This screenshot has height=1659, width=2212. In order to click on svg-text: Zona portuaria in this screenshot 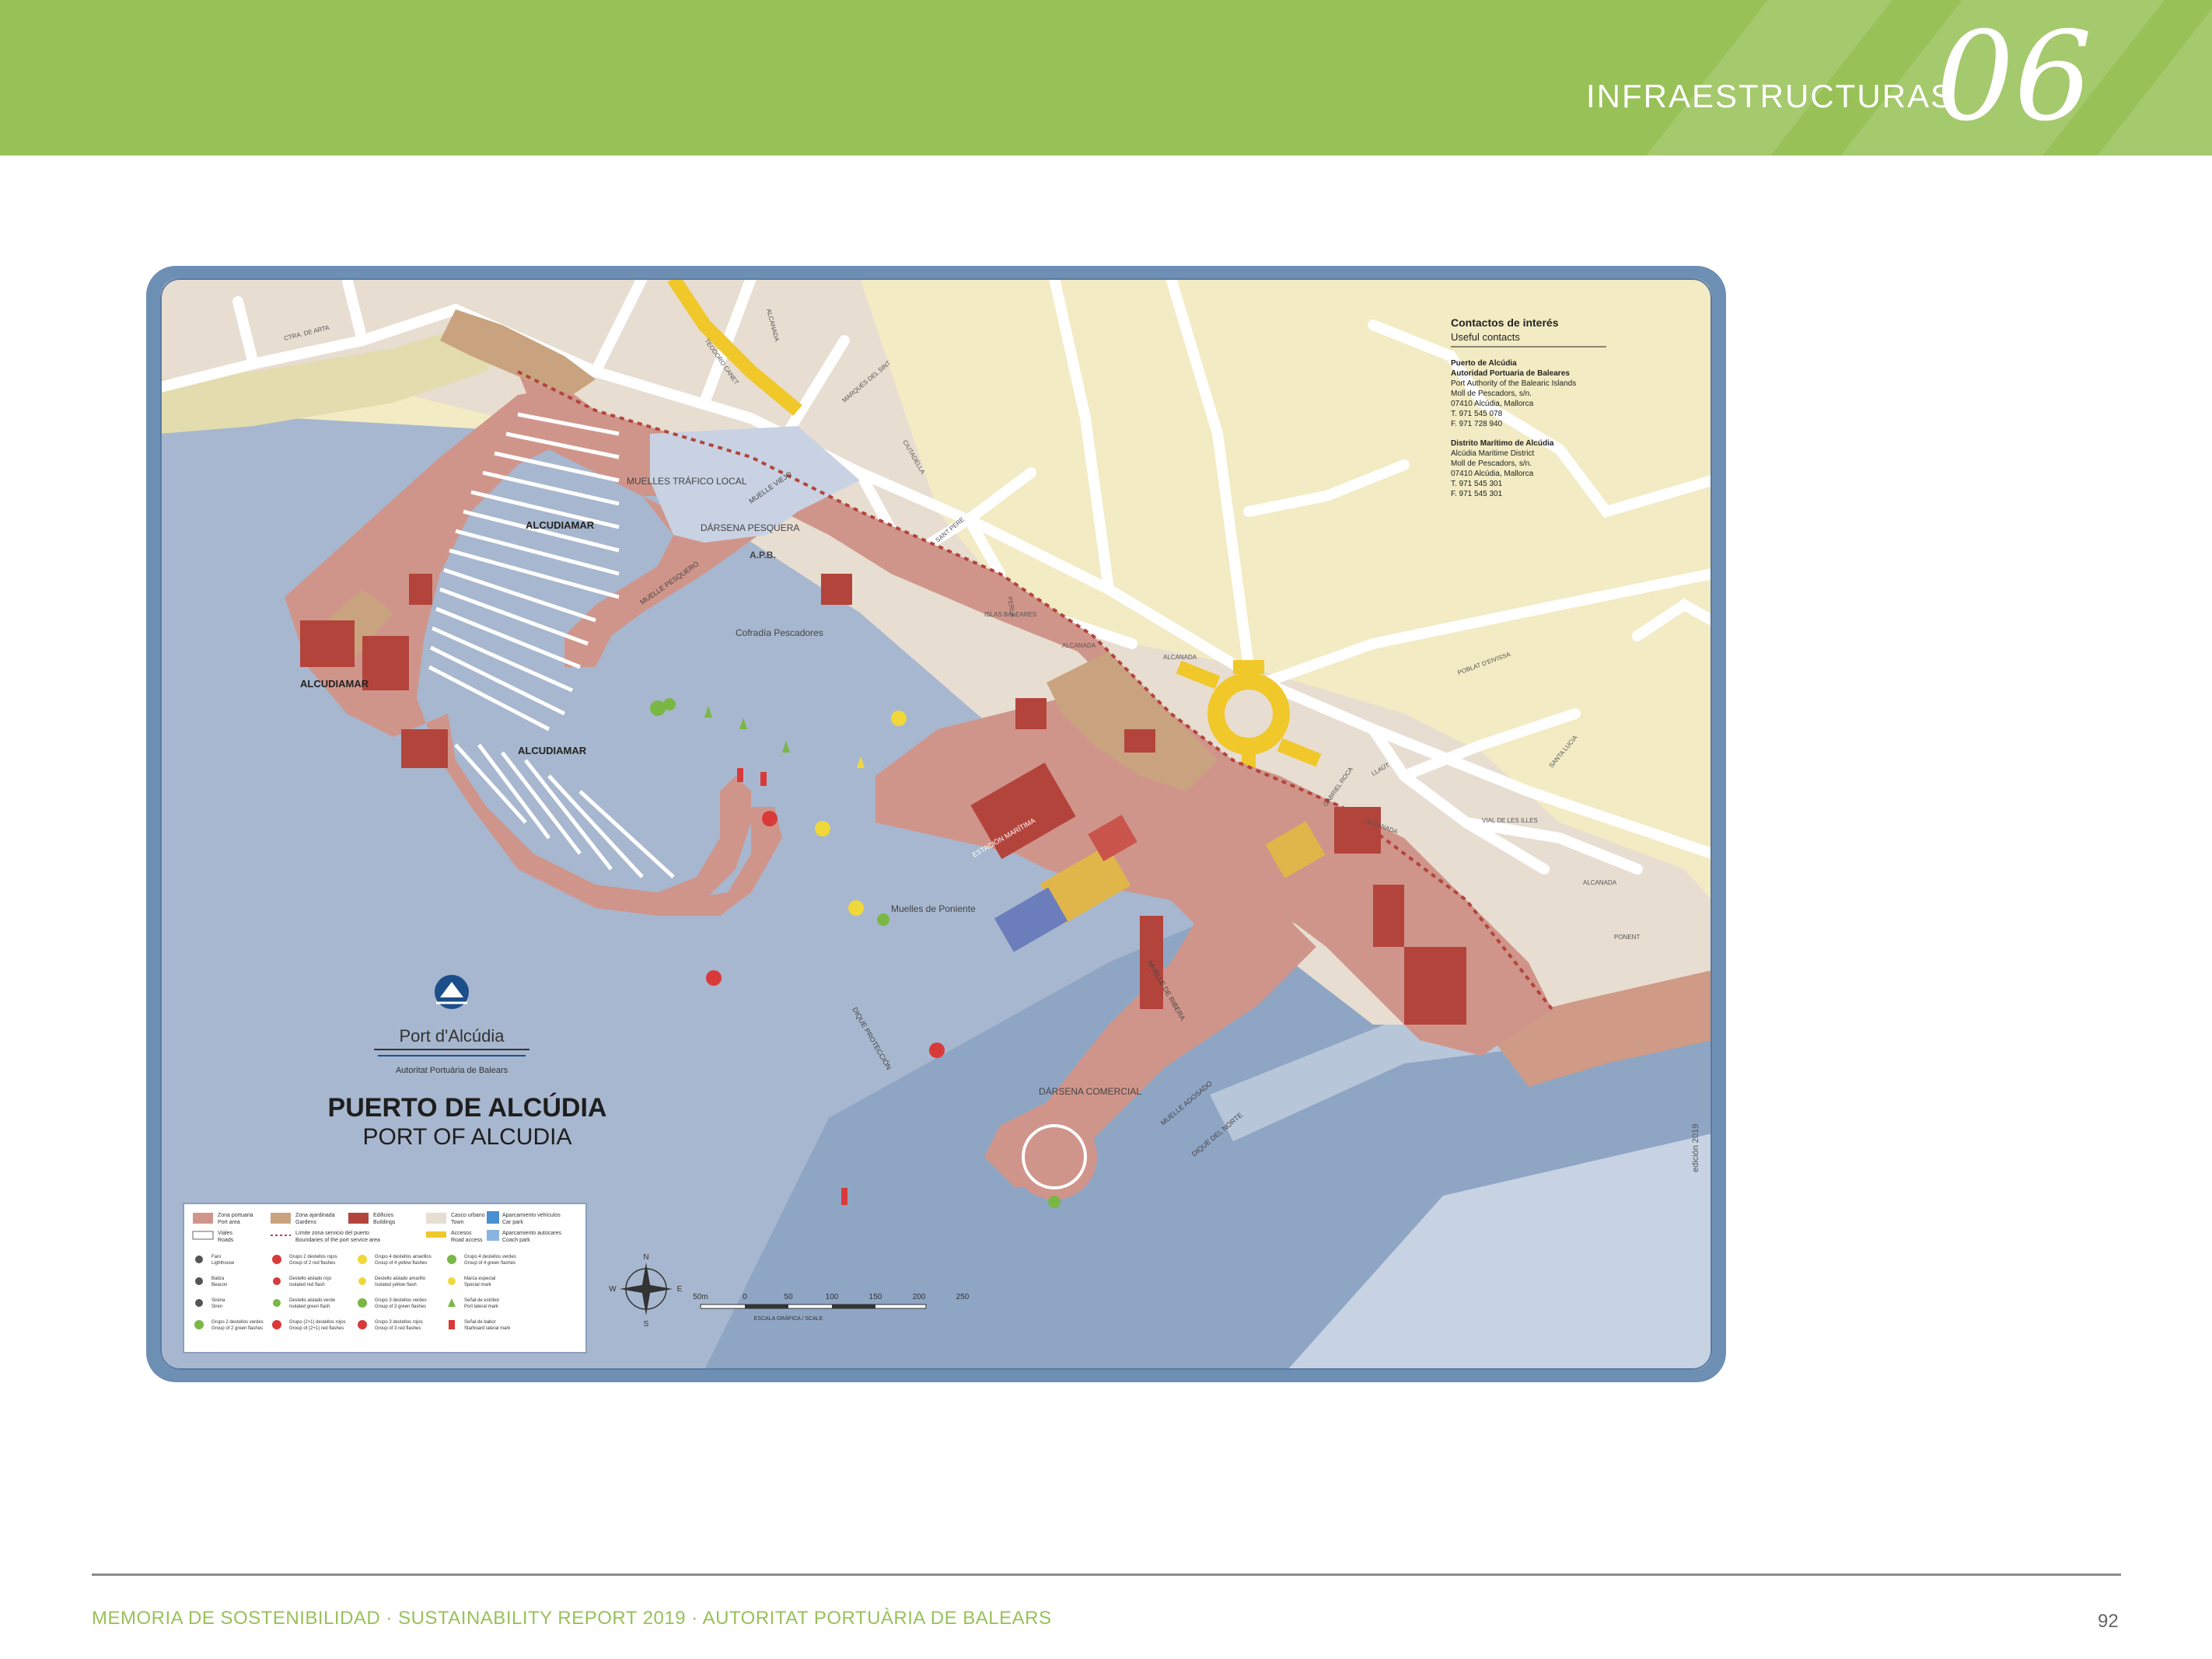, I will do `click(235, 1215)`.